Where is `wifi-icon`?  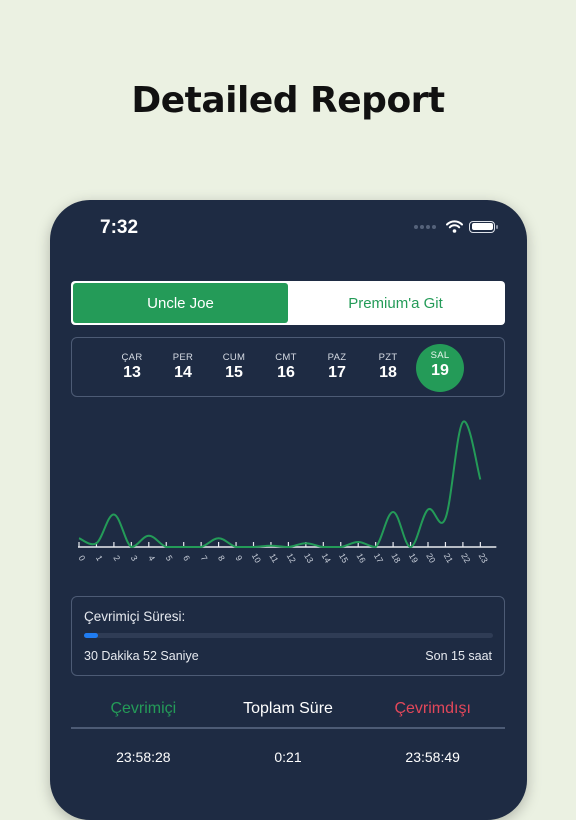 wifi-icon is located at coordinates (454, 226).